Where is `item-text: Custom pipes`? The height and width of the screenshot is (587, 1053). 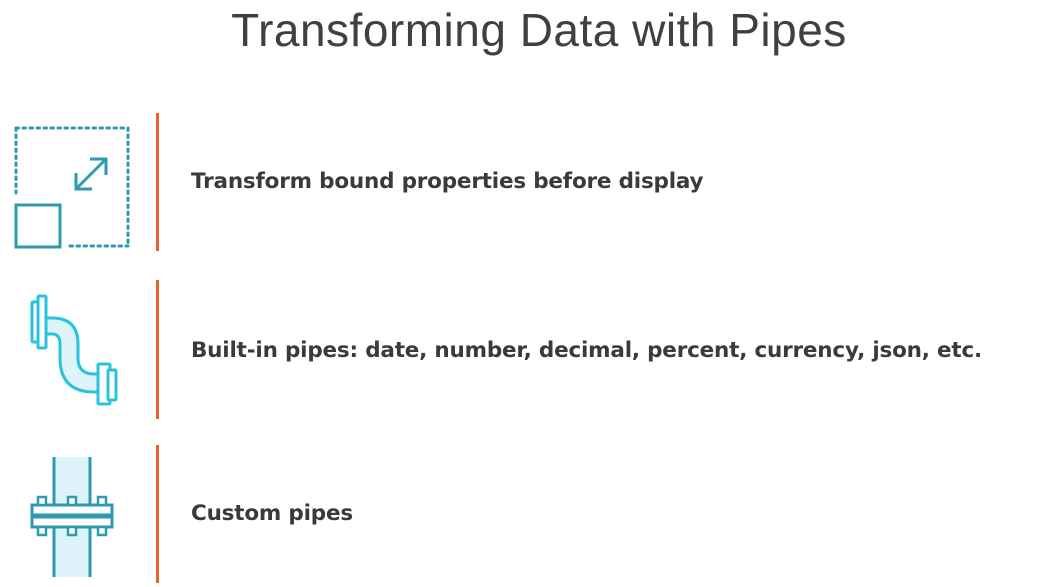 item-text: Custom pipes is located at coordinates (272, 513).